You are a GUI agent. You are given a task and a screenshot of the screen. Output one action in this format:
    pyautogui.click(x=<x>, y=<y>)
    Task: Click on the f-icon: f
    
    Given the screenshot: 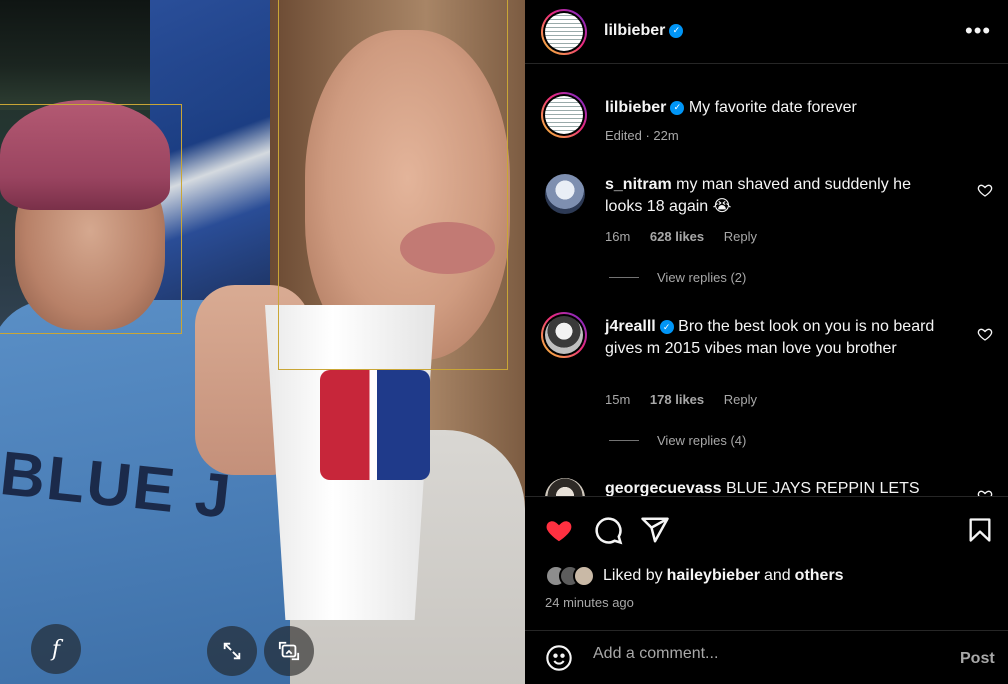 What is the action you would take?
    pyautogui.click(x=56, y=649)
    